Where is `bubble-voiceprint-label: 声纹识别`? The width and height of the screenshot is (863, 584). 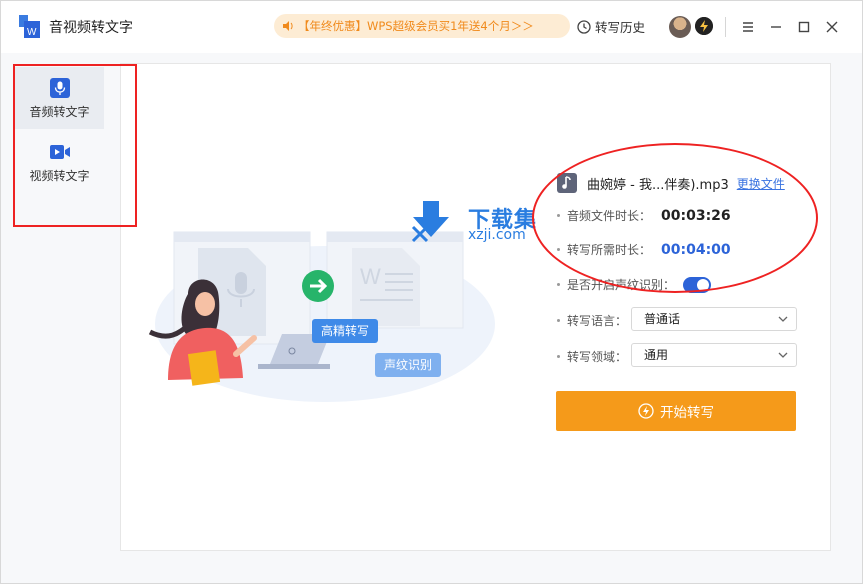
bubble-voiceprint-label: 声纹识别 is located at coordinates (408, 365).